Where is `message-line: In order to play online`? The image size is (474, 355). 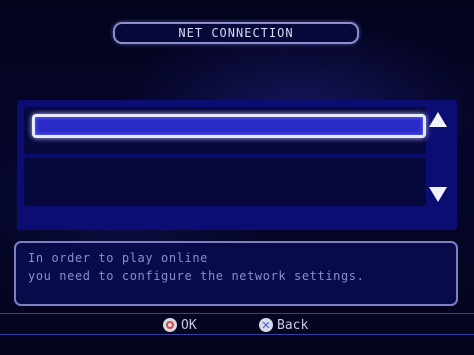 message-line: In order to play online is located at coordinates (118, 258).